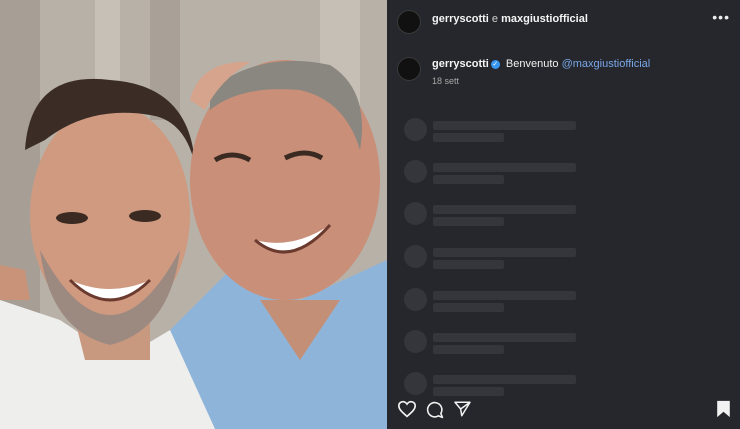 The image size is (740, 429). Describe the element at coordinates (460, 64) in the screenshot. I see `caption-username: gerryscotti` at that location.